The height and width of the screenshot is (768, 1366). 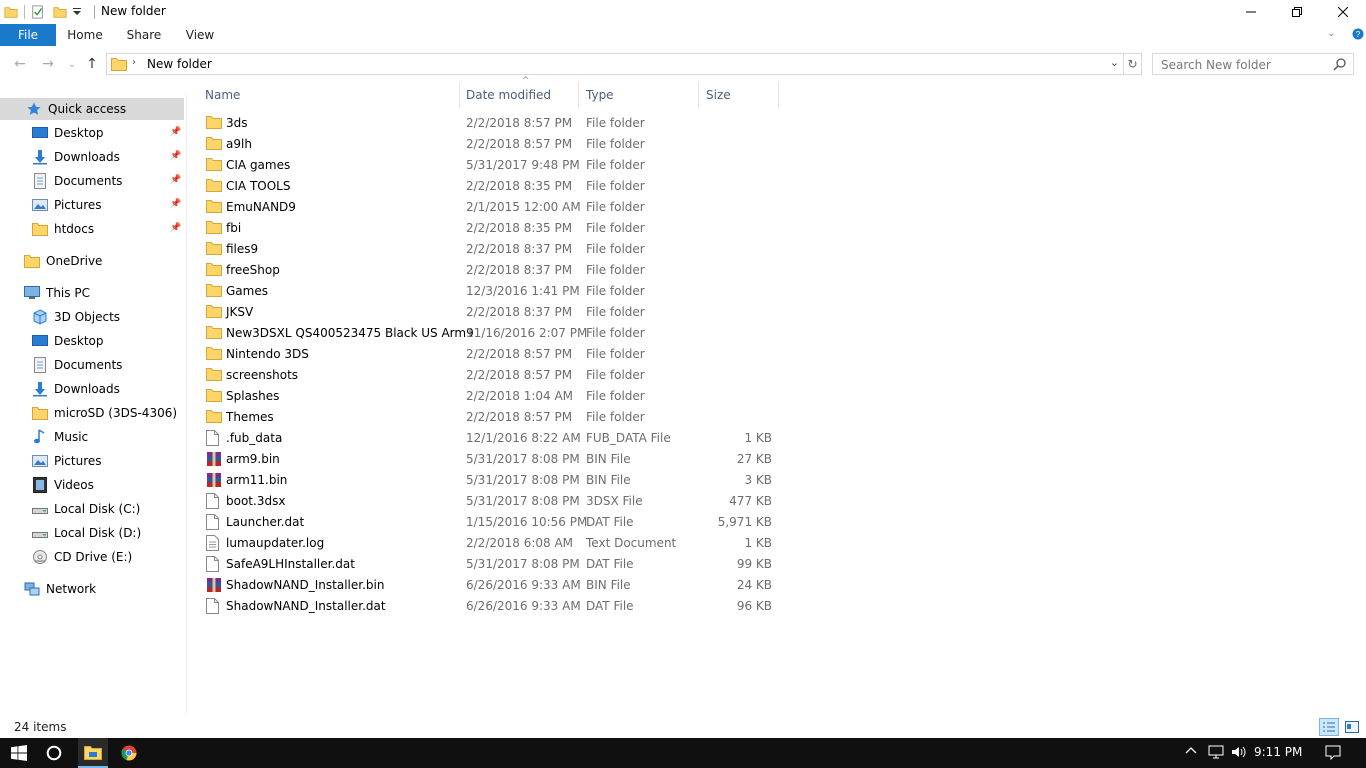 What do you see at coordinates (488, 480) in the screenshot?
I see `file-row: arm11.bin 5/31/2017 8:08 PM BIN File 3 KB` at bounding box center [488, 480].